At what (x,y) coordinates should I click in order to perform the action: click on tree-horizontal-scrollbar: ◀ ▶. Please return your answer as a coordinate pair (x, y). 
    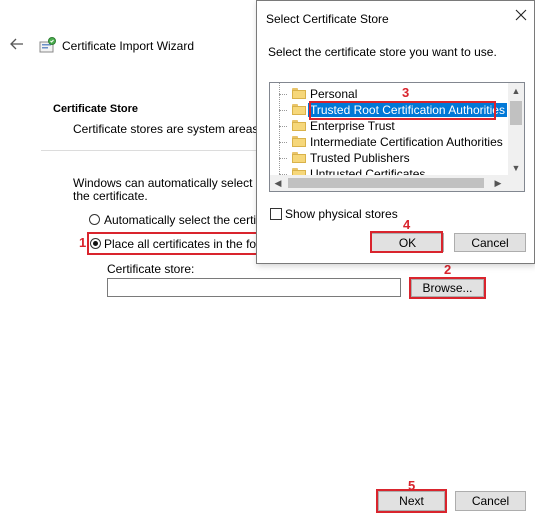
    Looking at the image, I should click on (397, 183).